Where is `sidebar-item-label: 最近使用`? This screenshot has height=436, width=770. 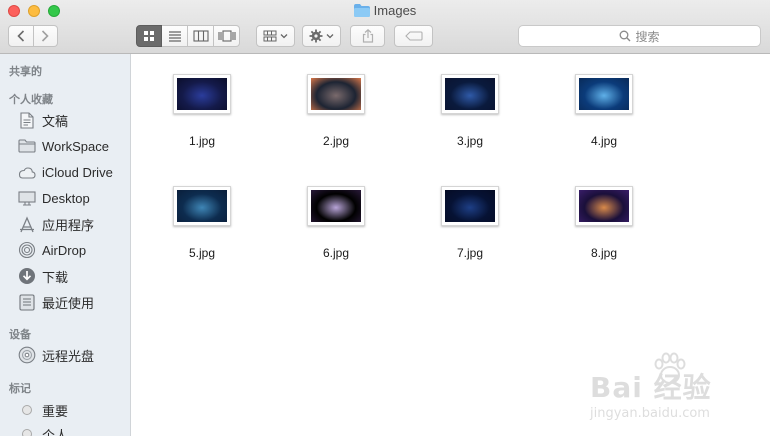
sidebar-item-label: 最近使用 is located at coordinates (68, 303).